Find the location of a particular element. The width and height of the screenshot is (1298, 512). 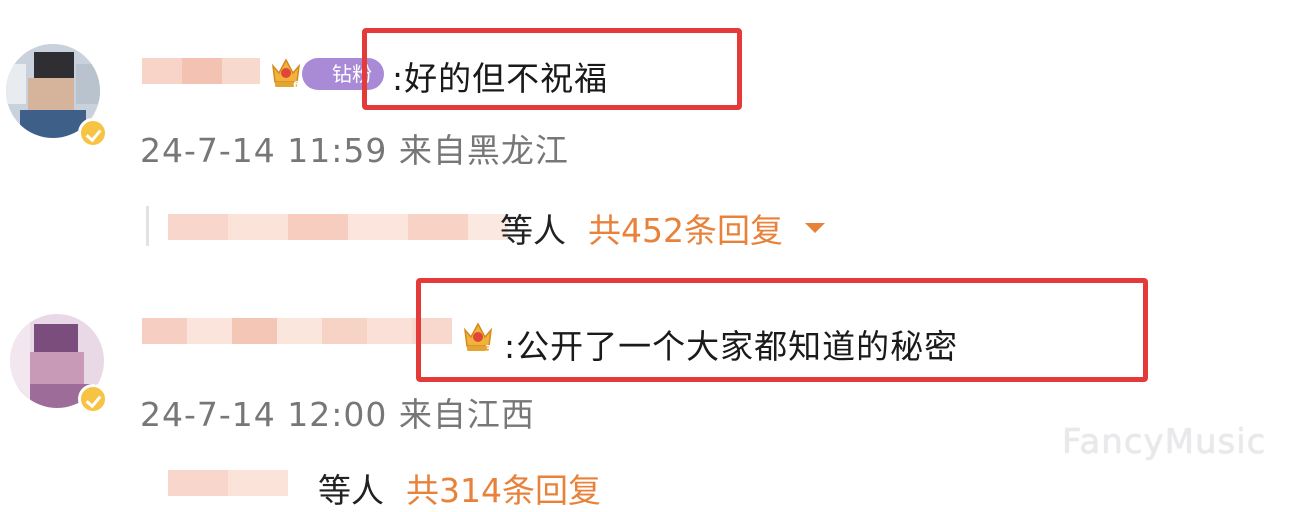

comment-text: :好的但不祝福 is located at coordinates (500, 78).